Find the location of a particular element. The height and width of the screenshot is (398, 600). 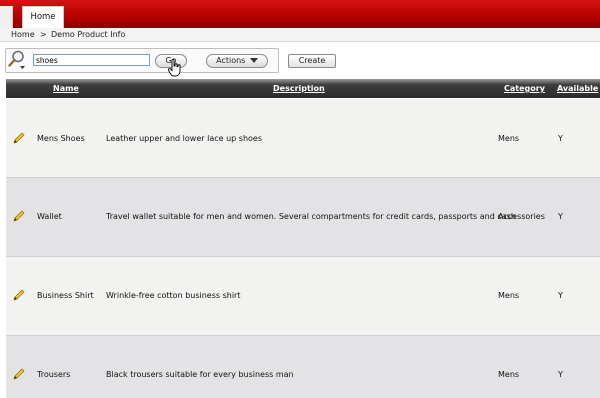

triangle-down-icon is located at coordinates (253, 60).